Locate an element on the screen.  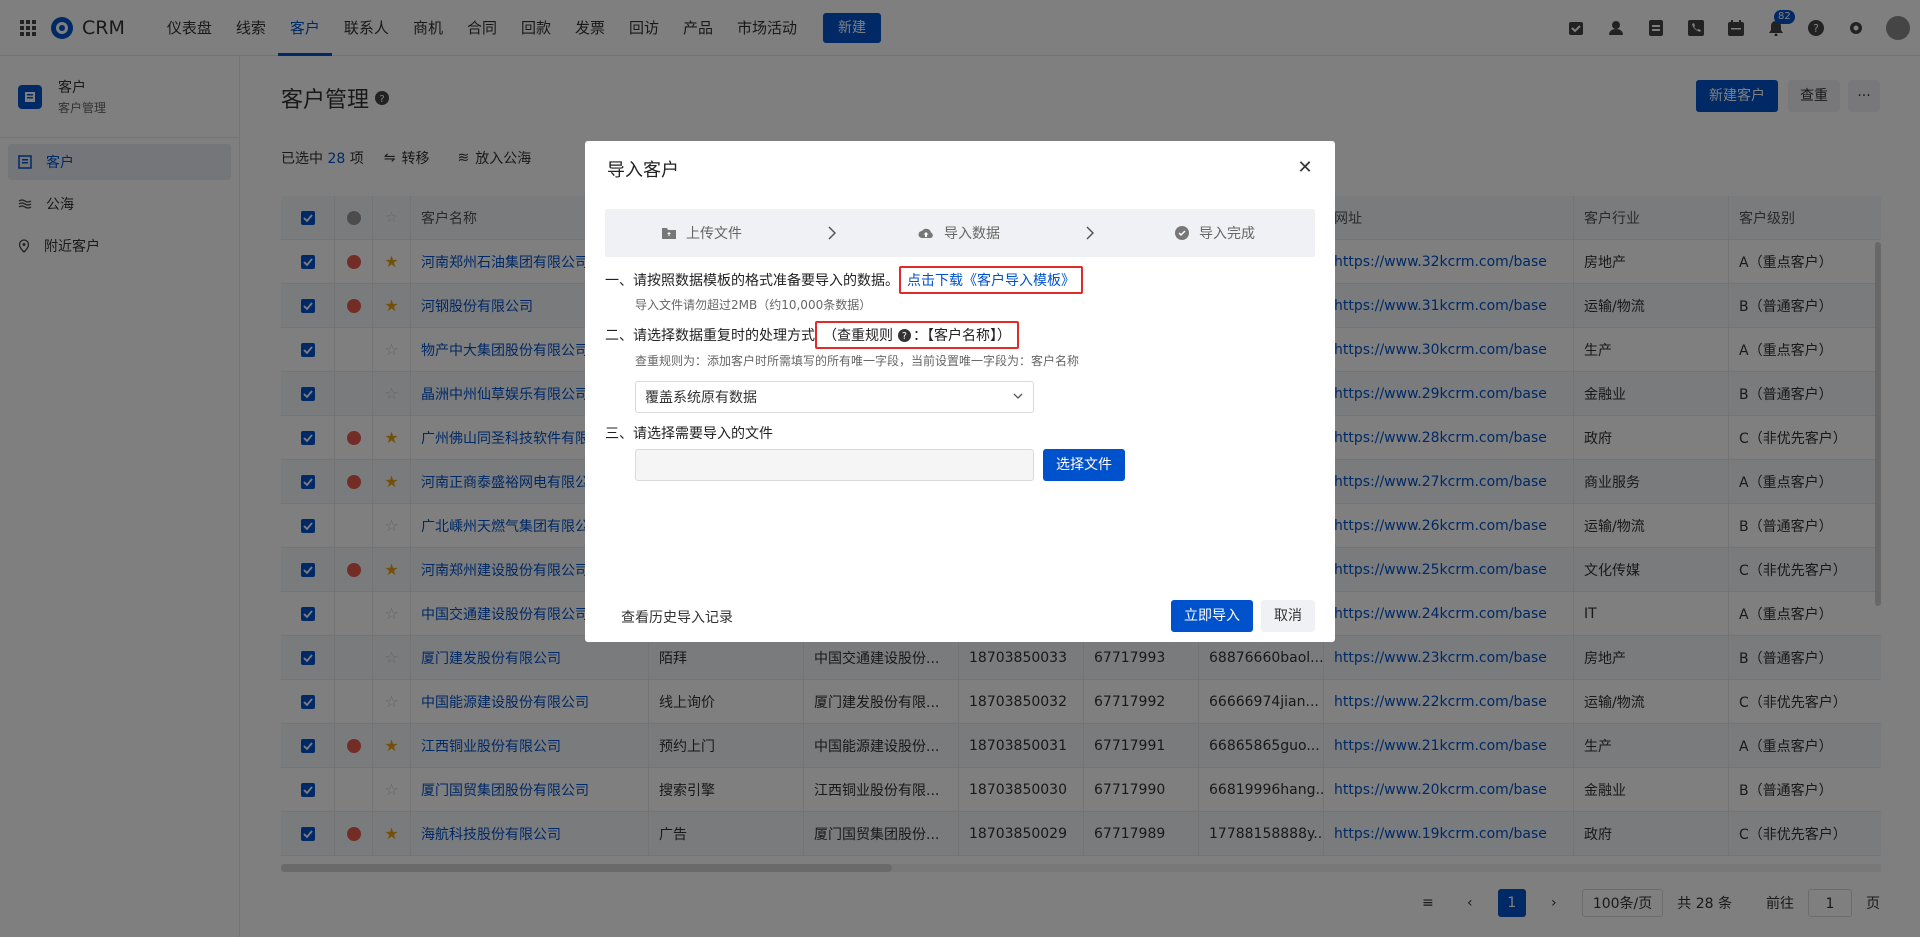
help-icon: ? is located at coordinates (904, 335).